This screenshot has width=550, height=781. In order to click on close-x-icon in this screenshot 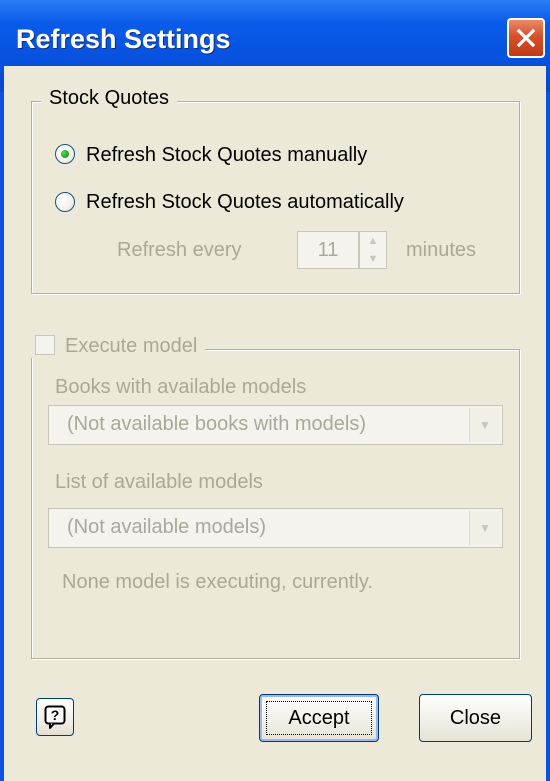, I will do `click(526, 38)`.